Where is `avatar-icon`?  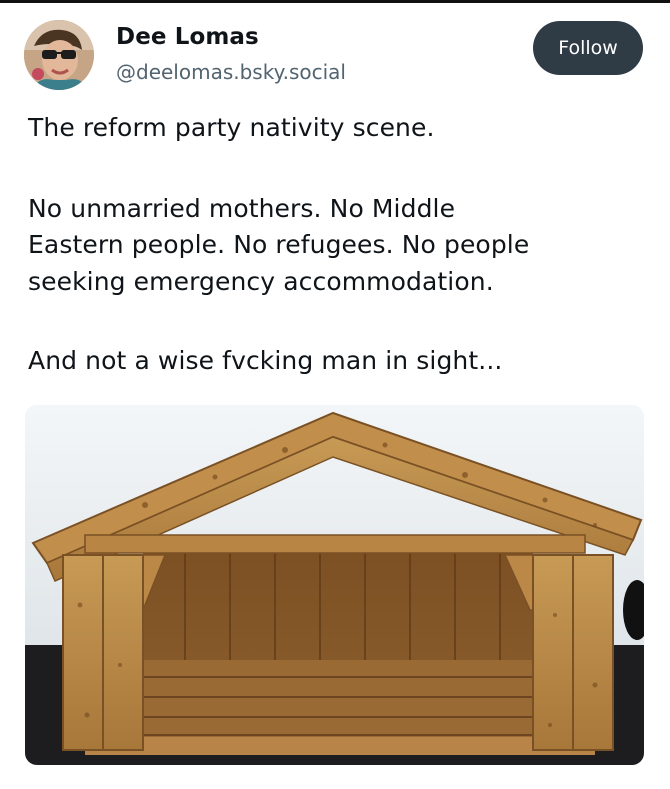 avatar-icon is located at coordinates (59, 55).